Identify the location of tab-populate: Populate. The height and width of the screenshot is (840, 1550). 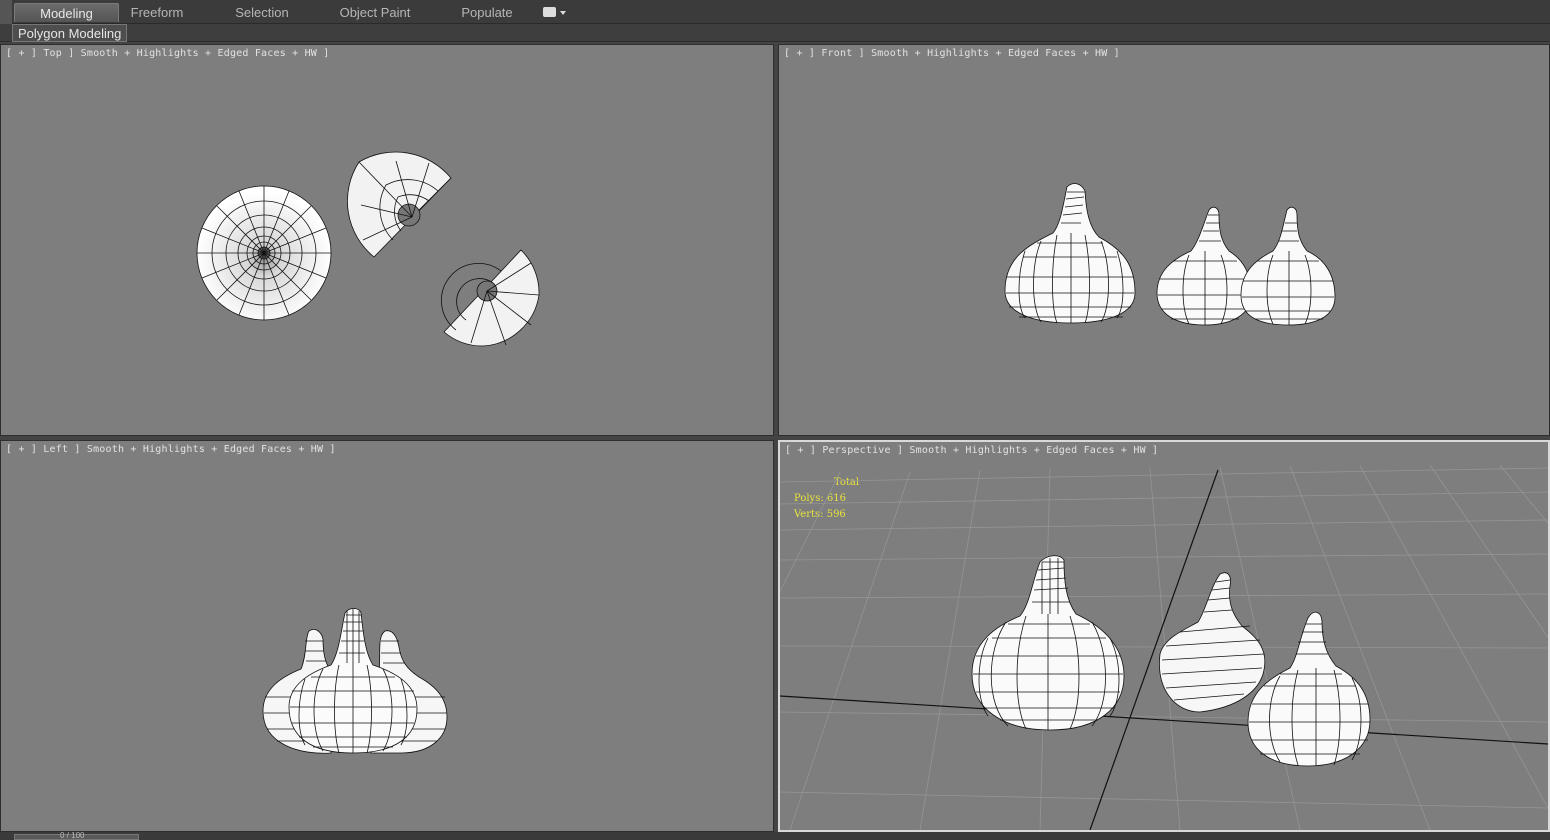
(487, 12).